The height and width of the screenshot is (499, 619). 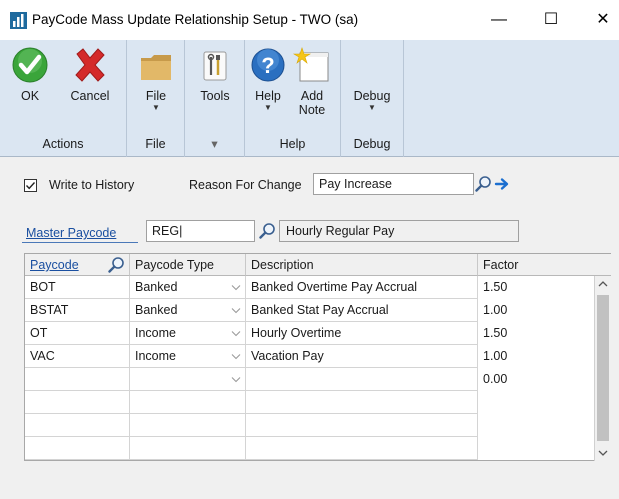 I want to click on ok-button: OK, so click(x=30, y=74).